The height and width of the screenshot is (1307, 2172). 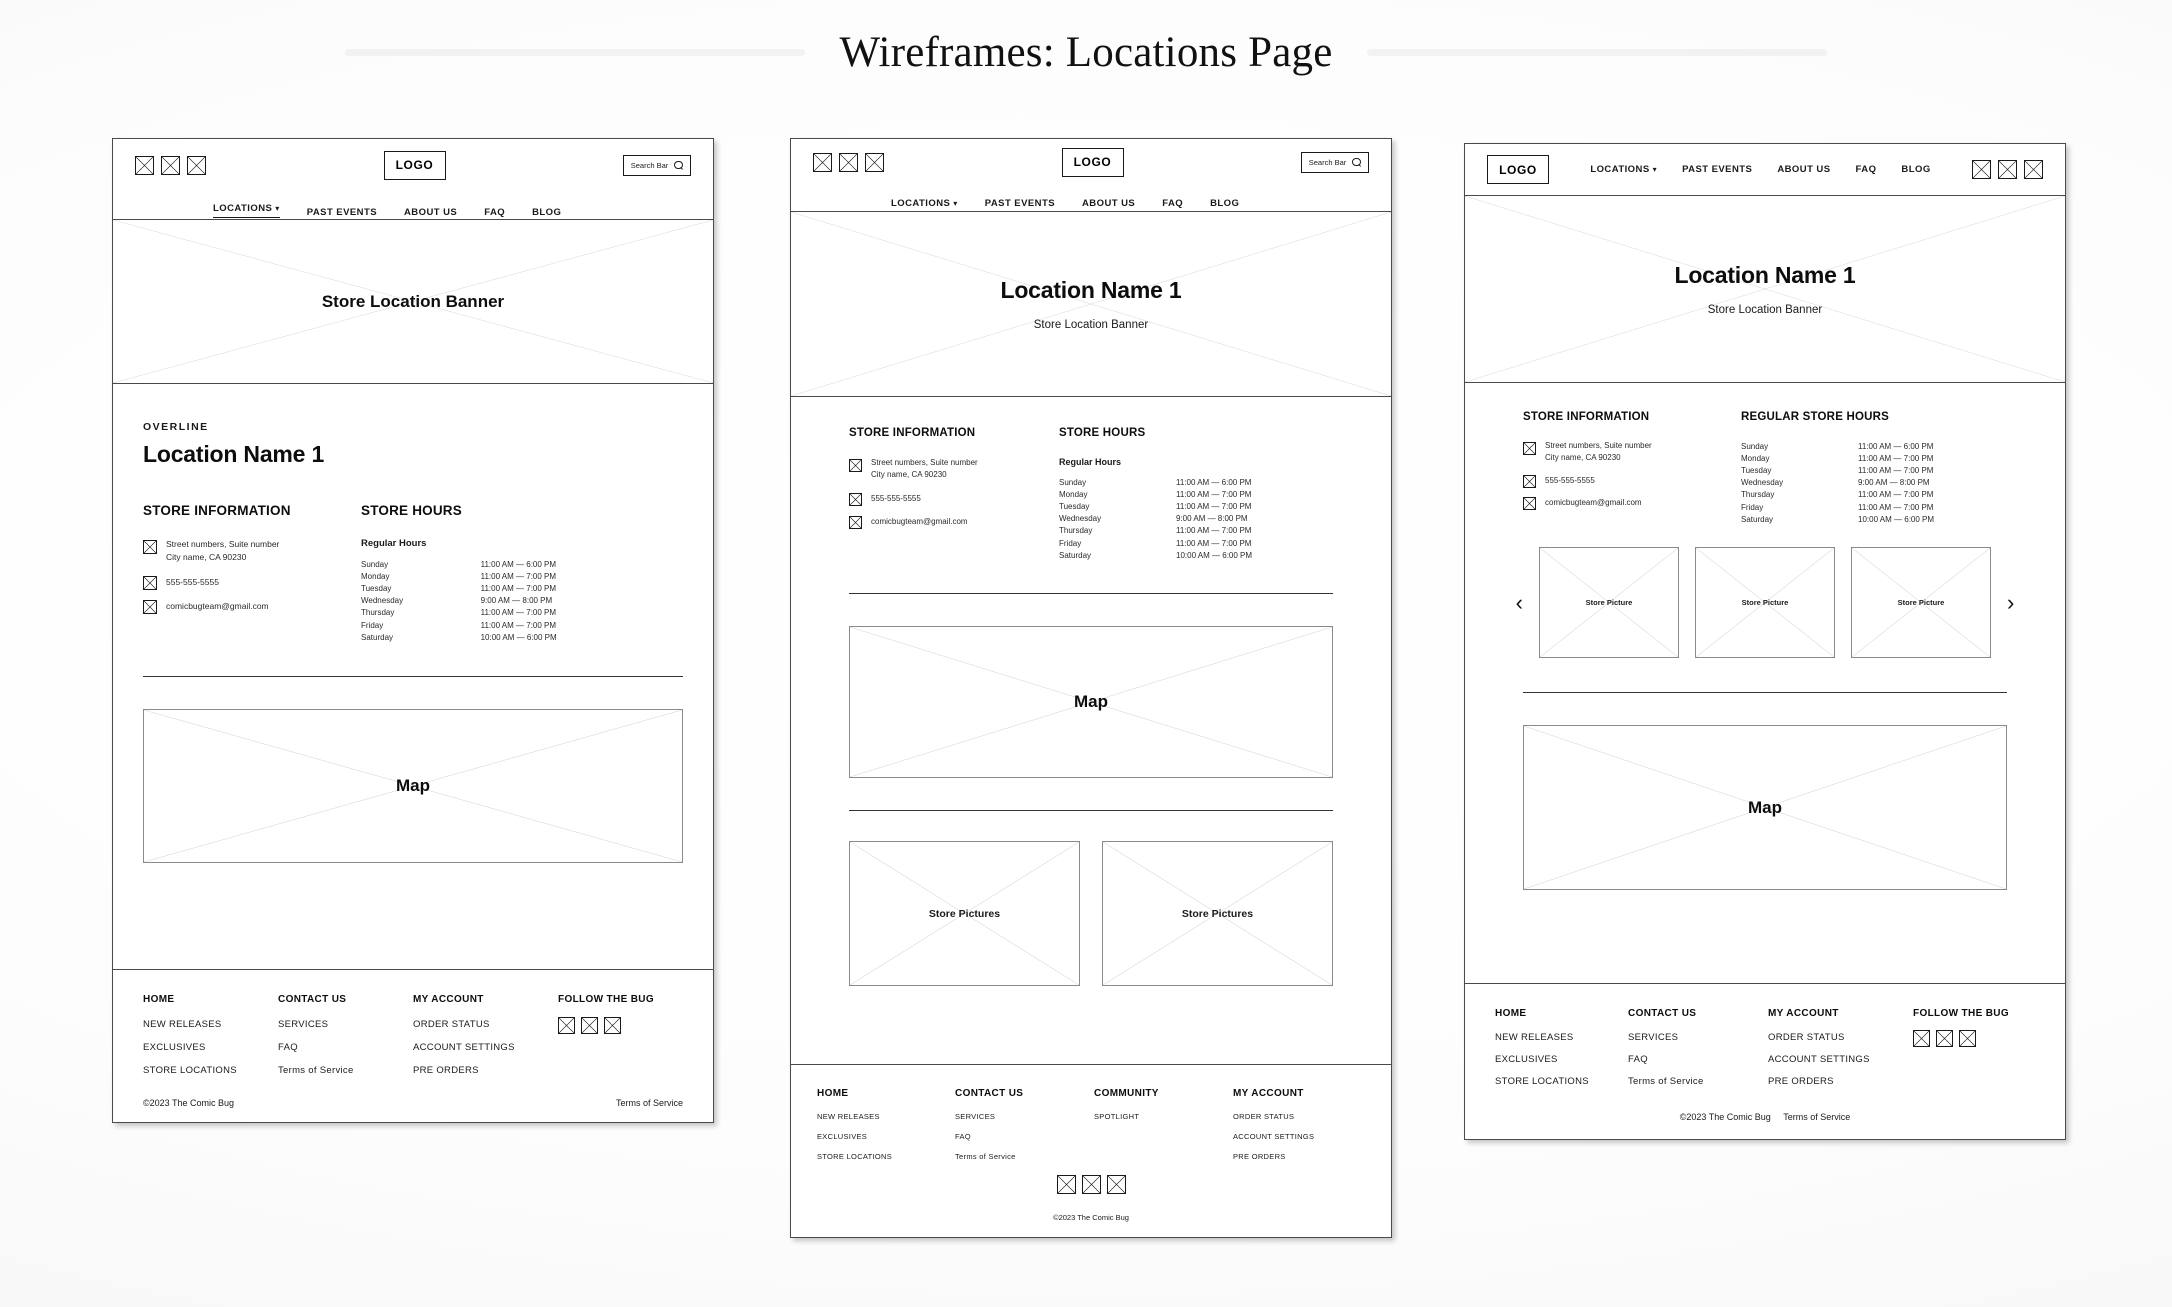 What do you see at coordinates (1163, 1093) in the screenshot?
I see `footer-heading: COMMUNITY` at bounding box center [1163, 1093].